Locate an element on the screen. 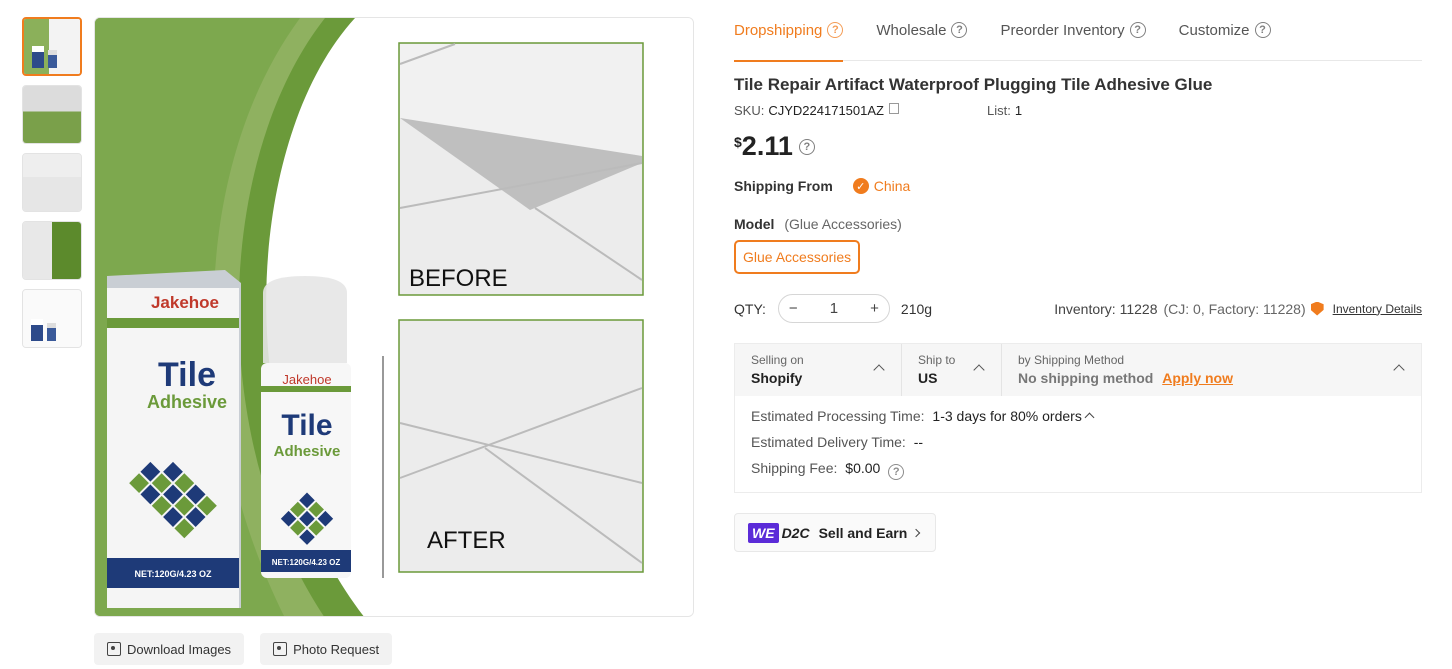  after-label: AFTER is located at coordinates (466, 540).